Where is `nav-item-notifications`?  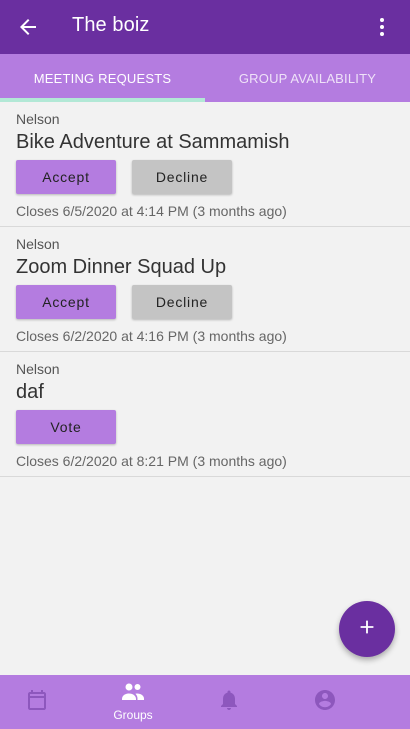
nav-item-notifications is located at coordinates (229, 702).